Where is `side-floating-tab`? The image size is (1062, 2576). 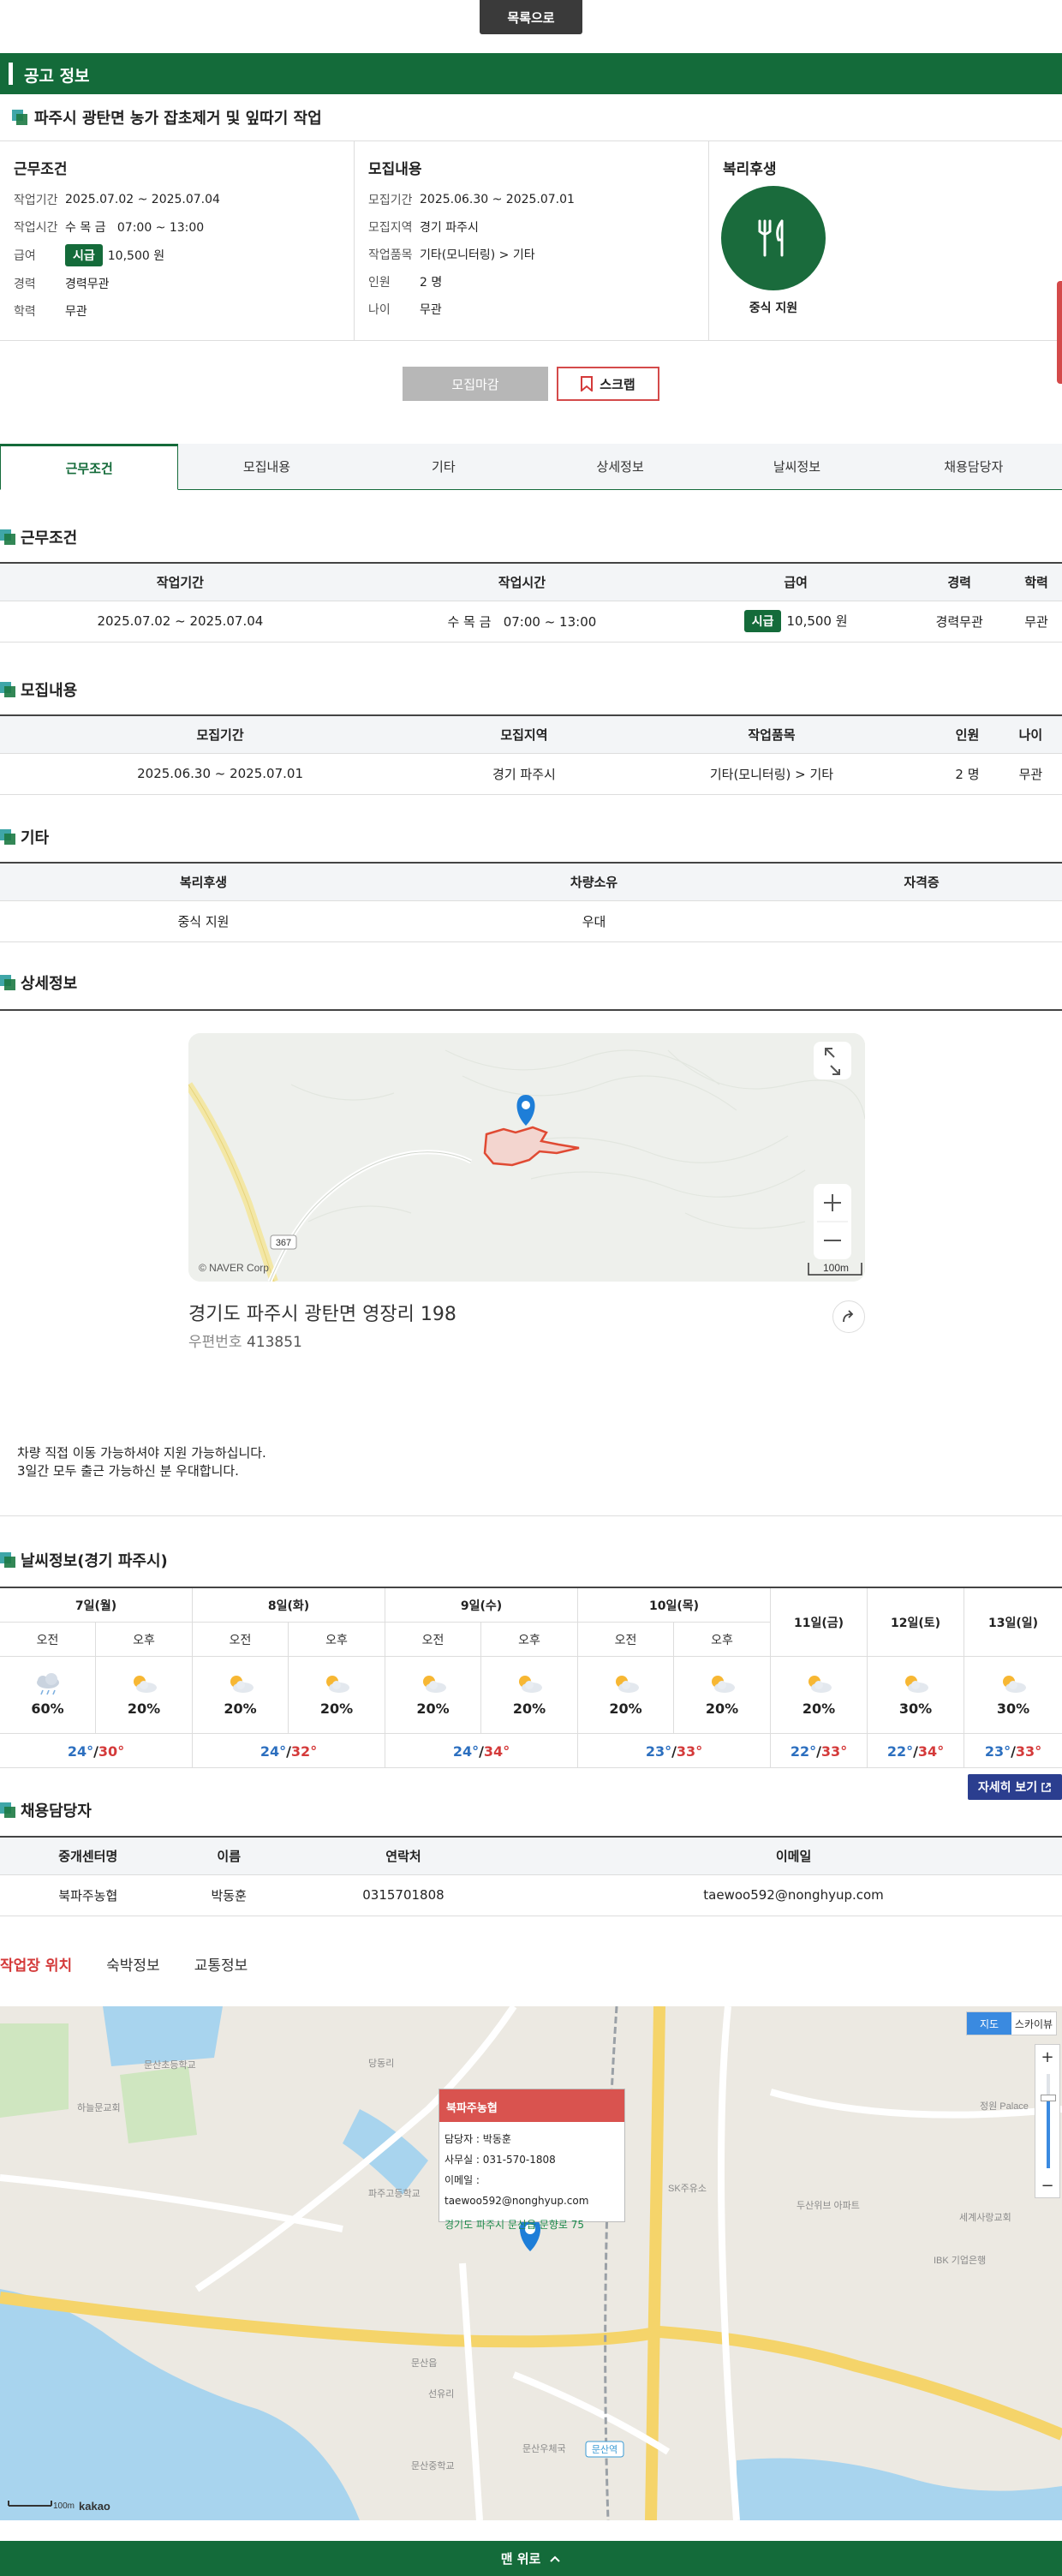 side-floating-tab is located at coordinates (1059, 333).